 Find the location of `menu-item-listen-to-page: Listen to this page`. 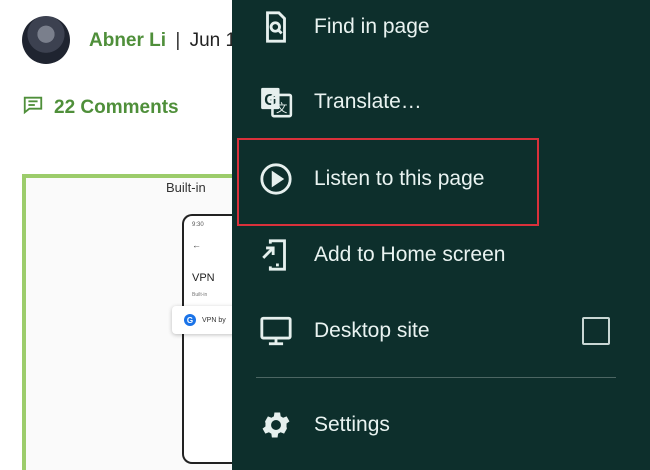

menu-item-listen-to-page: Listen to this page is located at coordinates (441, 179).